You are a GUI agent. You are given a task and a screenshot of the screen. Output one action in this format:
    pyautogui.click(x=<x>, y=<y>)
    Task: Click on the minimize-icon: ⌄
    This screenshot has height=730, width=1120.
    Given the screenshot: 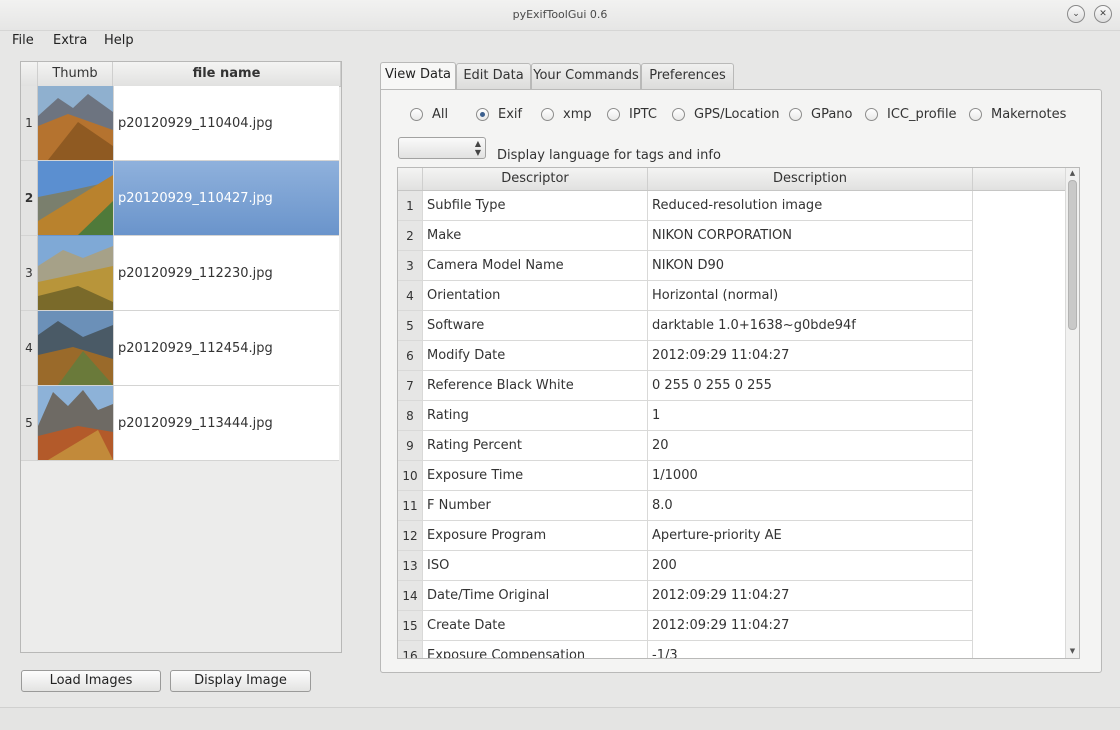 What is the action you would take?
    pyautogui.click(x=1076, y=14)
    